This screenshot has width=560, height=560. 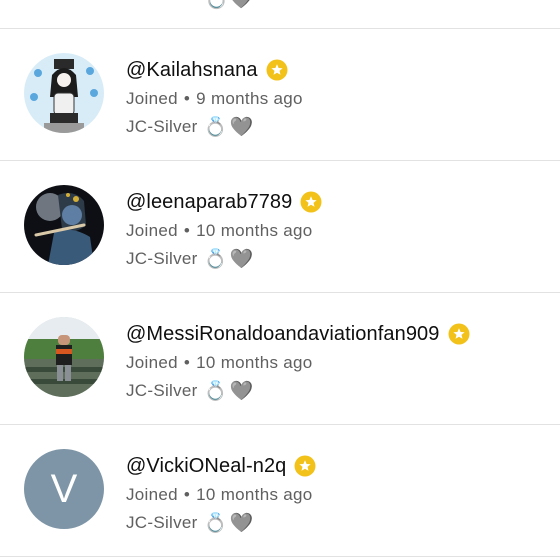 I want to click on avatar: V, so click(x=64, y=489).